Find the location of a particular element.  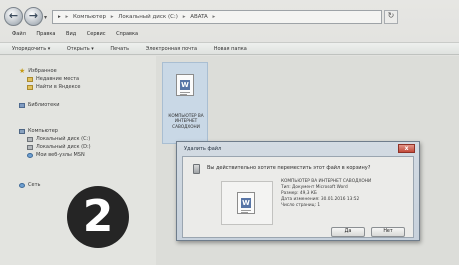

breadcrumb-abata: ABATA is located at coordinates (199, 17).